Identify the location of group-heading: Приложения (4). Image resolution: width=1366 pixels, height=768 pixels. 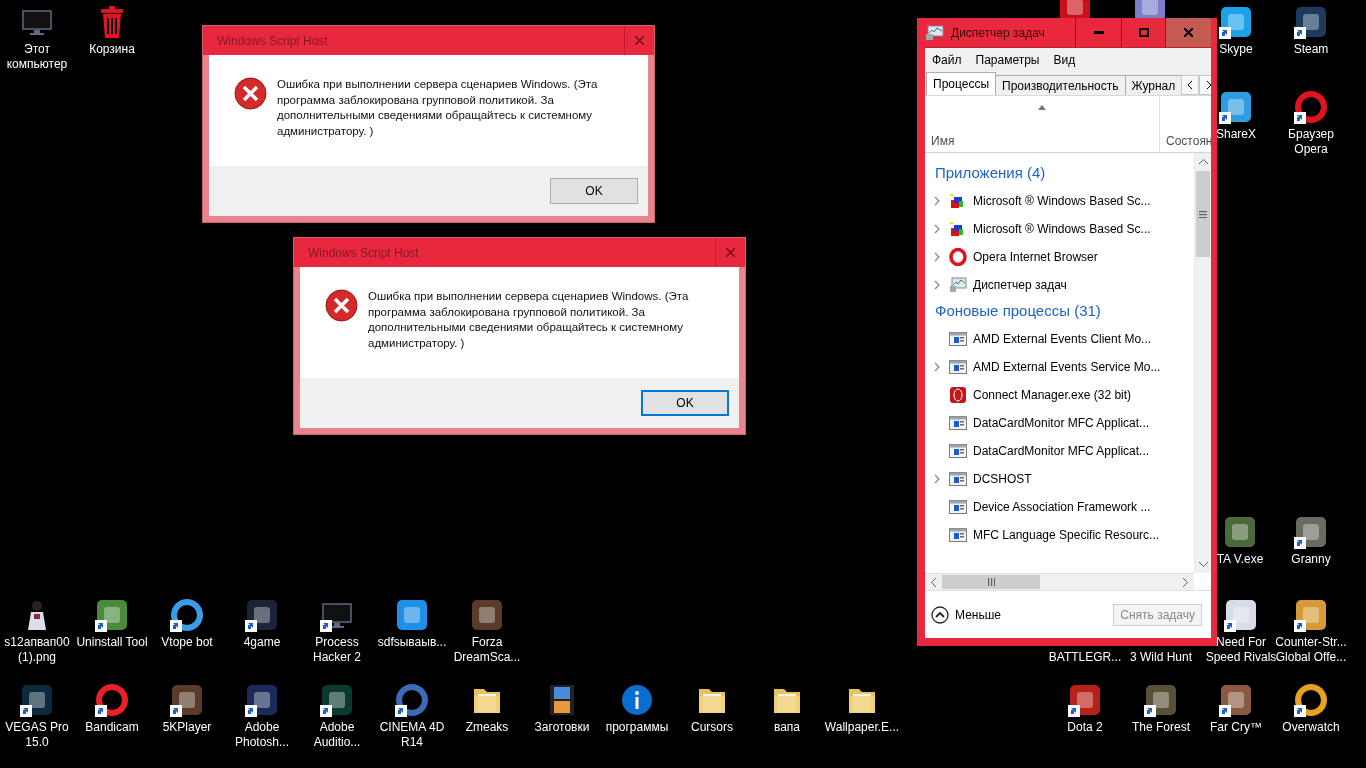
(990, 173).